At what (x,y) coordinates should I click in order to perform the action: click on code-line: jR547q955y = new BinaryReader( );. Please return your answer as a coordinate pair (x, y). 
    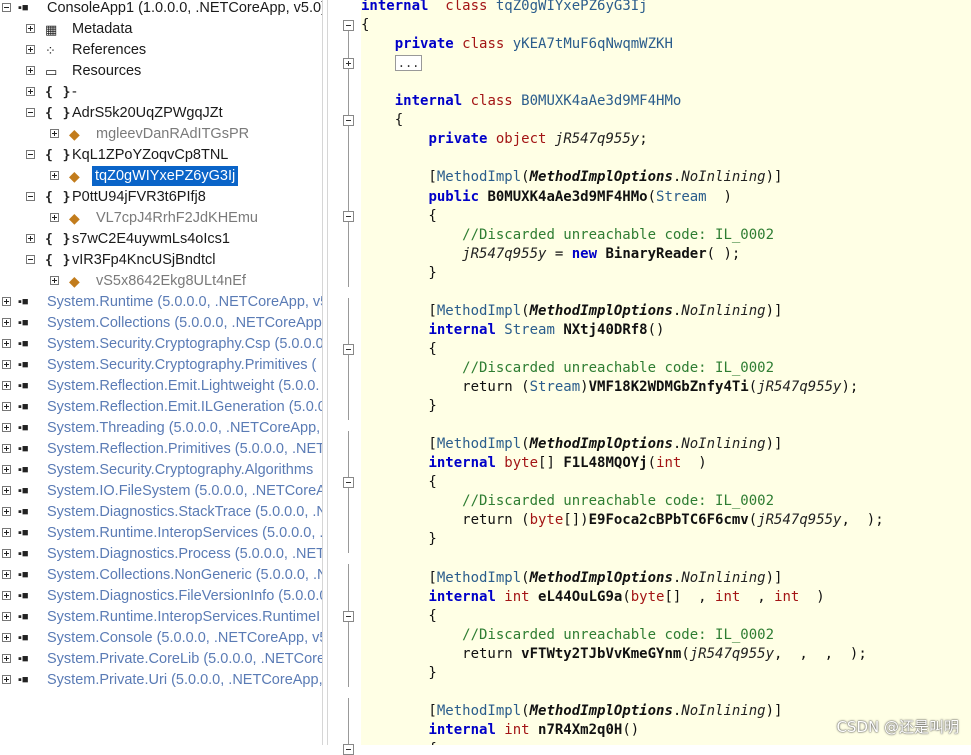
    Looking at the image, I should click on (550, 254).